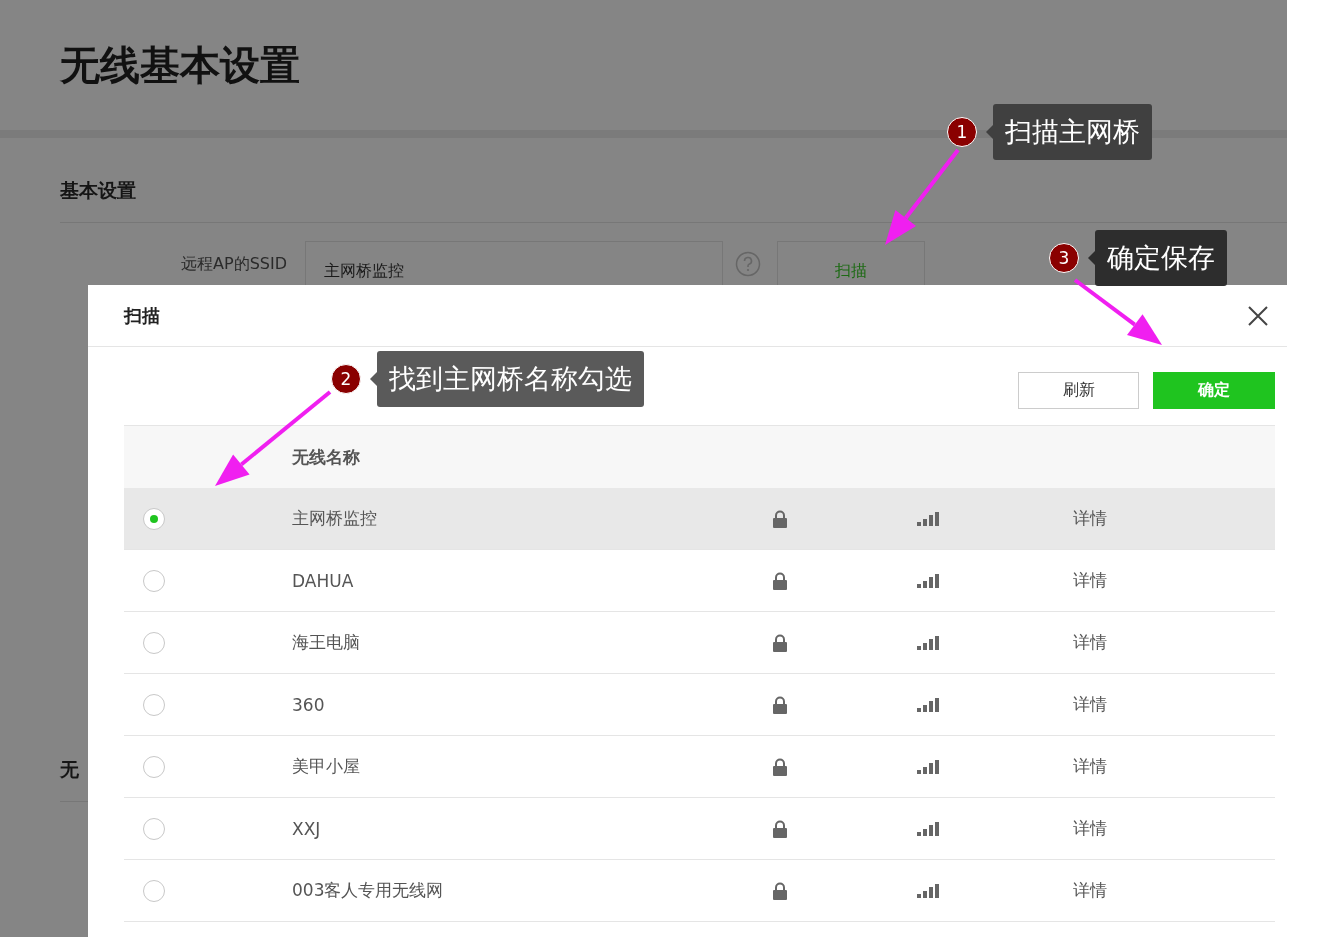 The image size is (1323, 937). What do you see at coordinates (142, 315) in the screenshot?
I see `dialog-title: 扫描` at bounding box center [142, 315].